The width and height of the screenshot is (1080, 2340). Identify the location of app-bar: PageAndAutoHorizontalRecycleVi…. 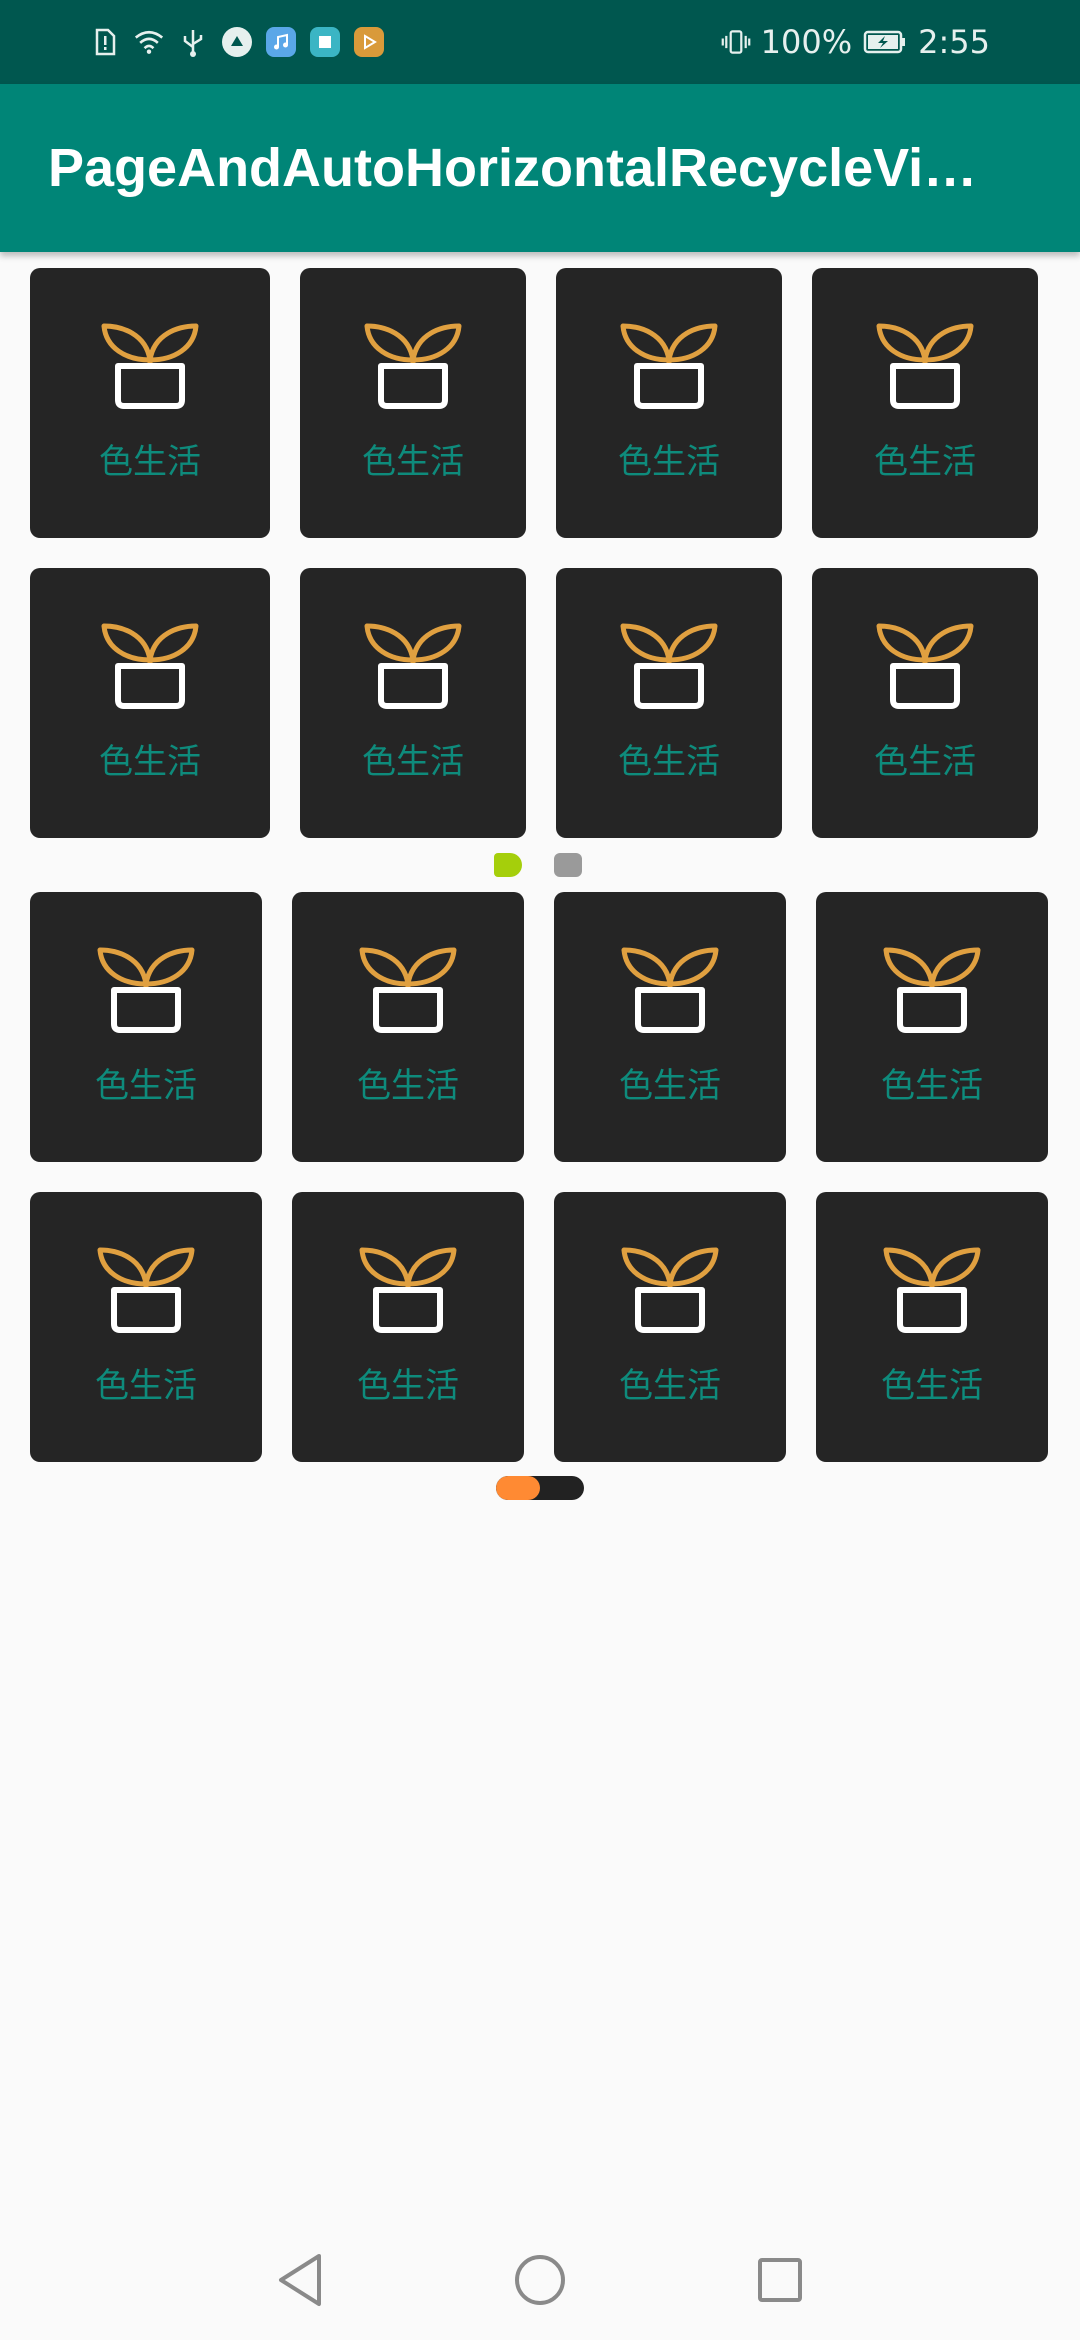
(540, 168).